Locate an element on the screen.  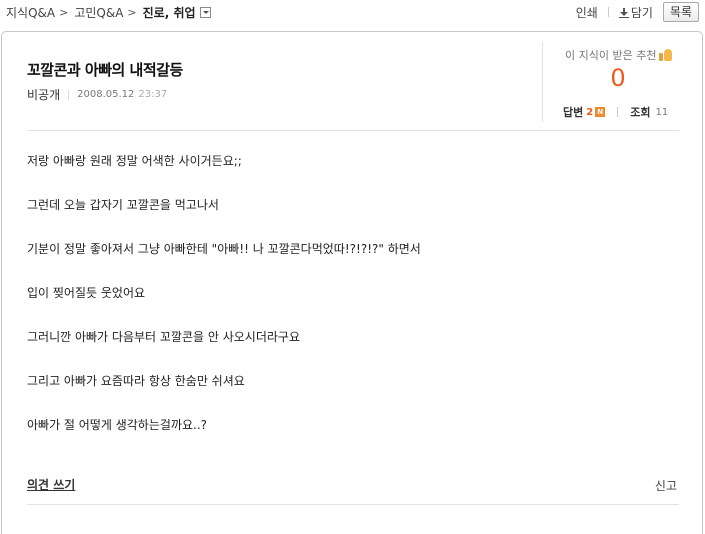
category-dropdown-icon is located at coordinates (205, 12).